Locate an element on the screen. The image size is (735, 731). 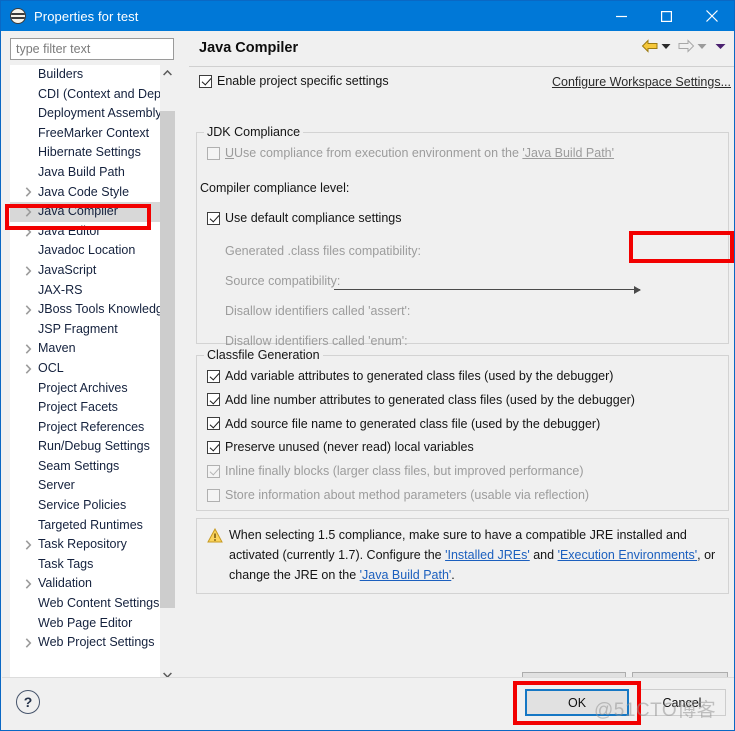
sidebar-item-targeted-runtimes: Targeted Runtimes is located at coordinates (92, 526).